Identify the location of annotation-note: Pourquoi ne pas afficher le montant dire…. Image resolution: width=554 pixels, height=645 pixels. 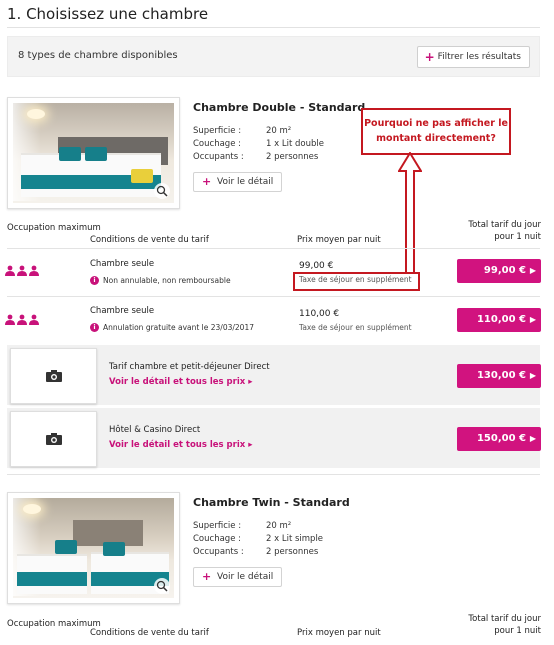
(436, 131).